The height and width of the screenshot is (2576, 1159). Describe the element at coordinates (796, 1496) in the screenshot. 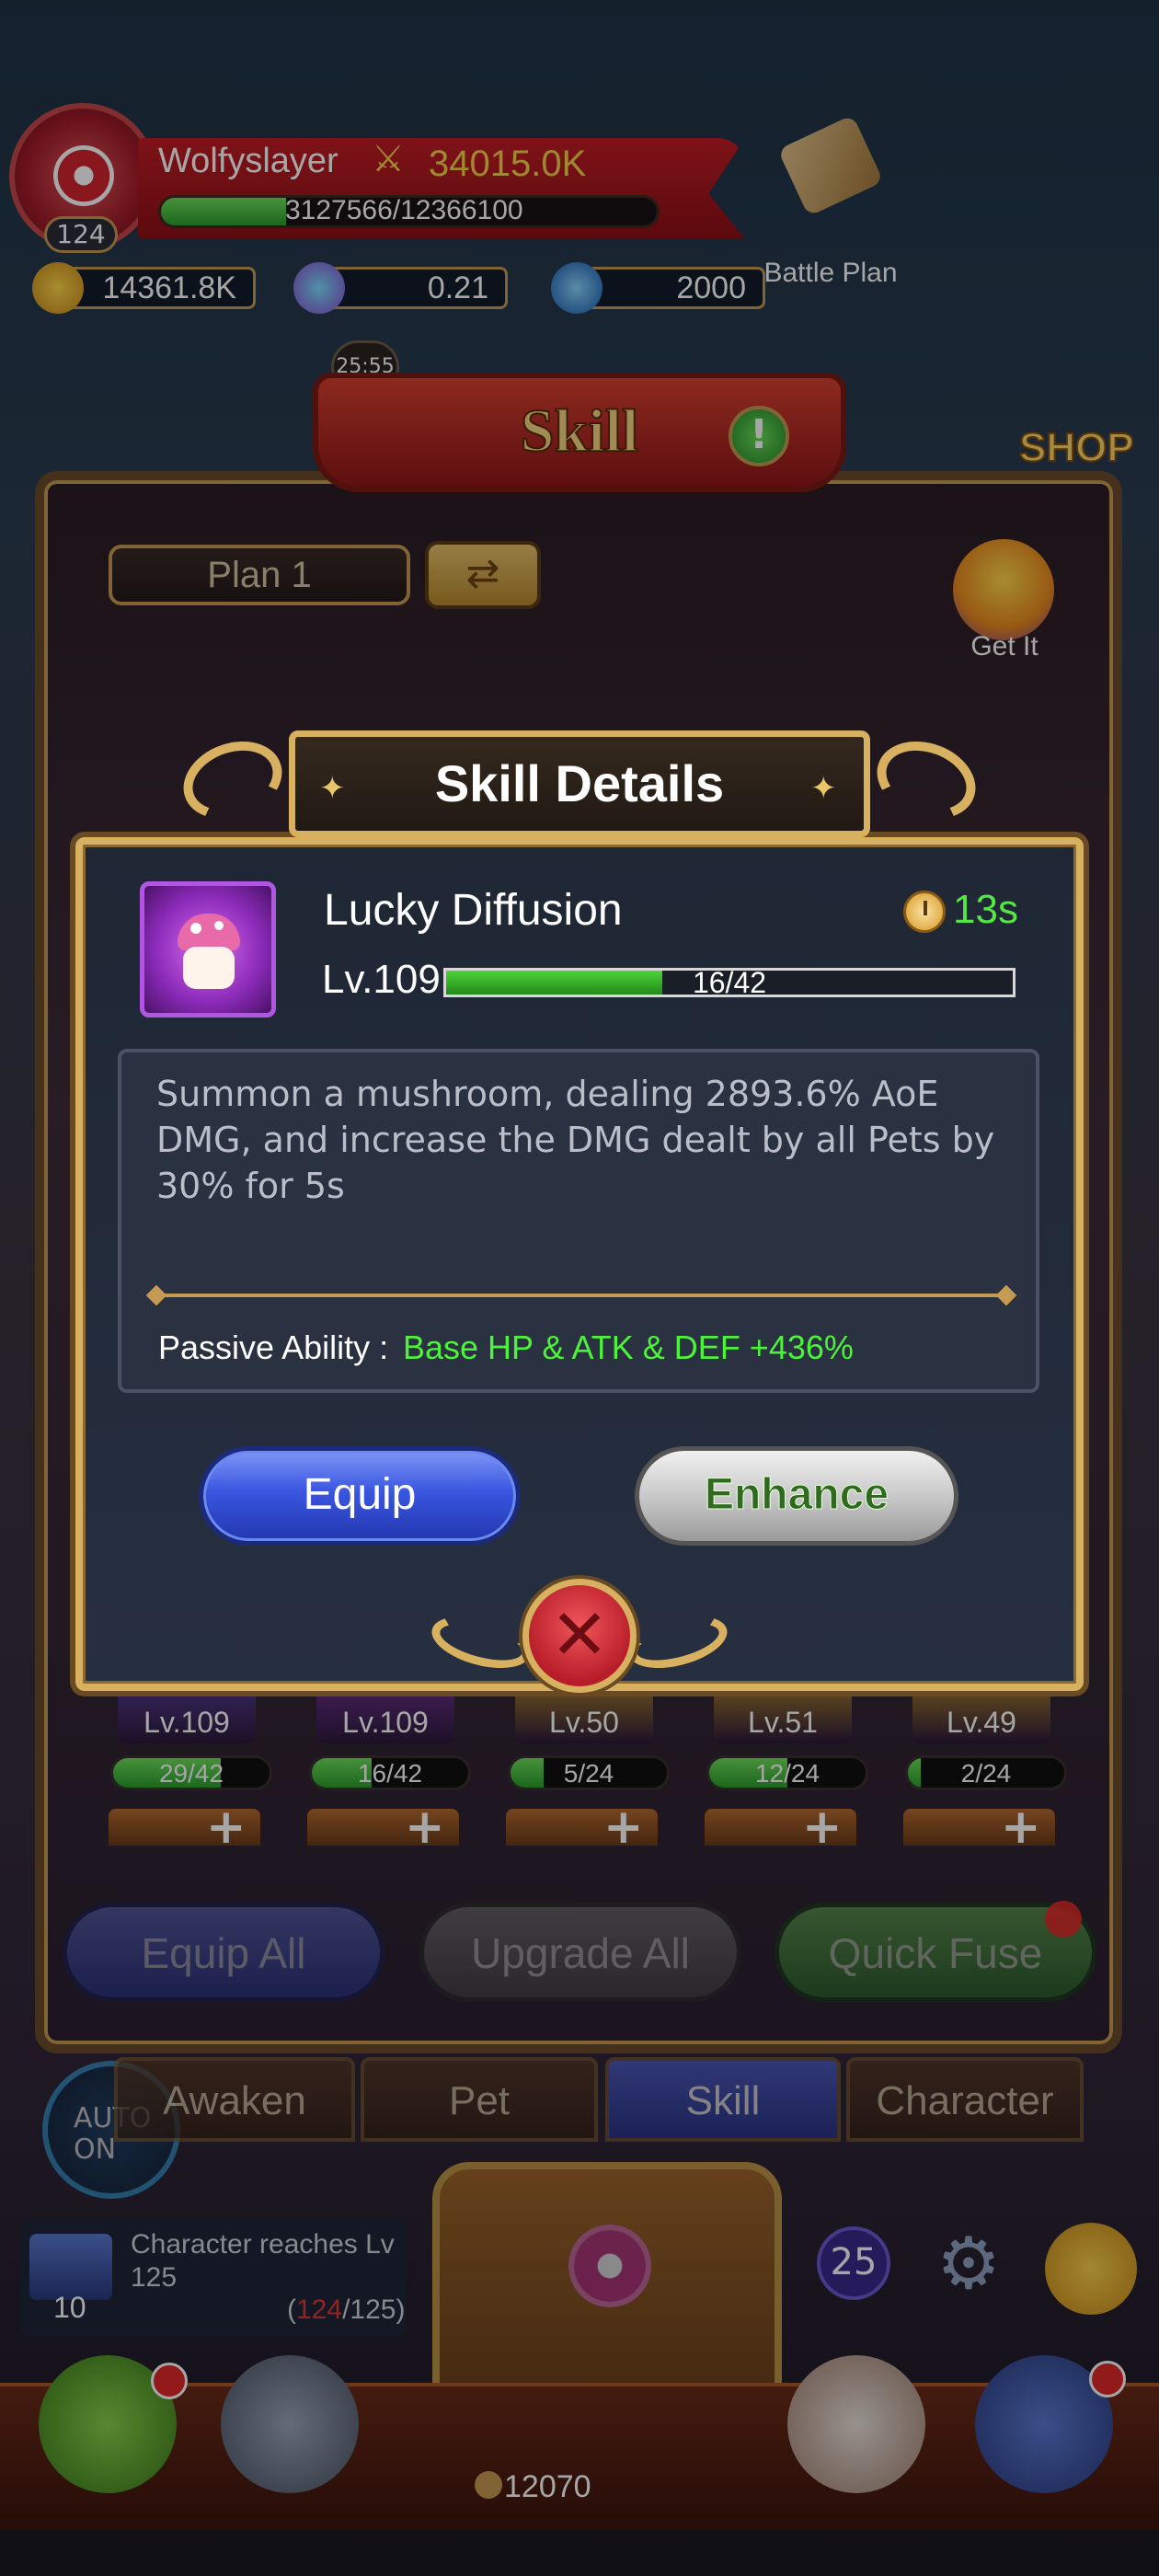

I see `enhance-button: Enhance` at that location.